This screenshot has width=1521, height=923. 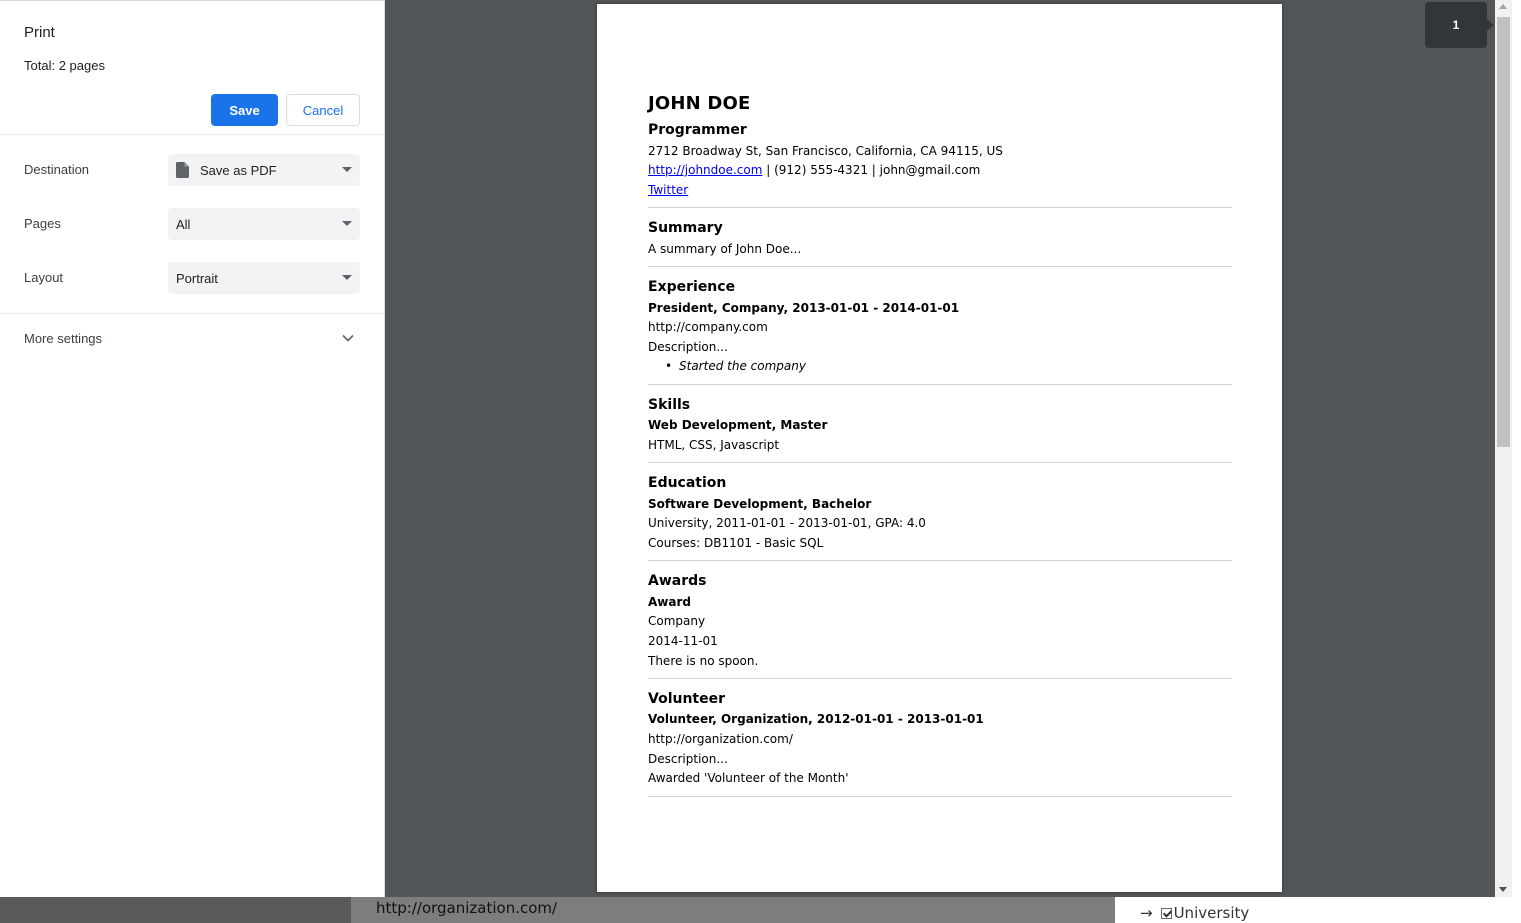 I want to click on volunteer-highlight: Awarded 'Volunteer of the Month', so click(x=748, y=778).